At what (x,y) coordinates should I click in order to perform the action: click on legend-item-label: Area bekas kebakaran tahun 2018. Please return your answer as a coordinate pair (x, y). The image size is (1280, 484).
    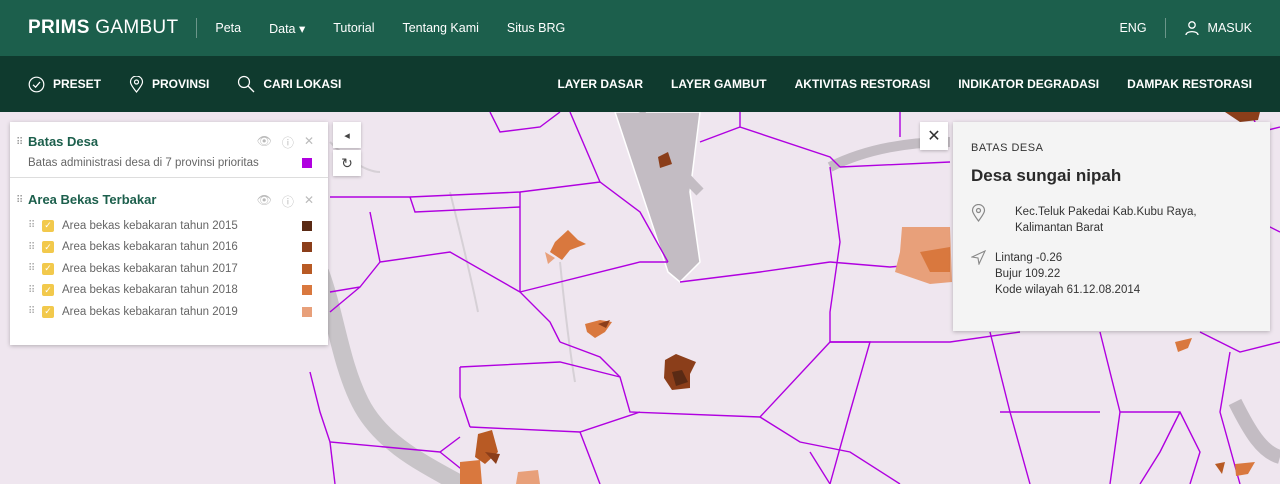
    Looking at the image, I should click on (150, 290).